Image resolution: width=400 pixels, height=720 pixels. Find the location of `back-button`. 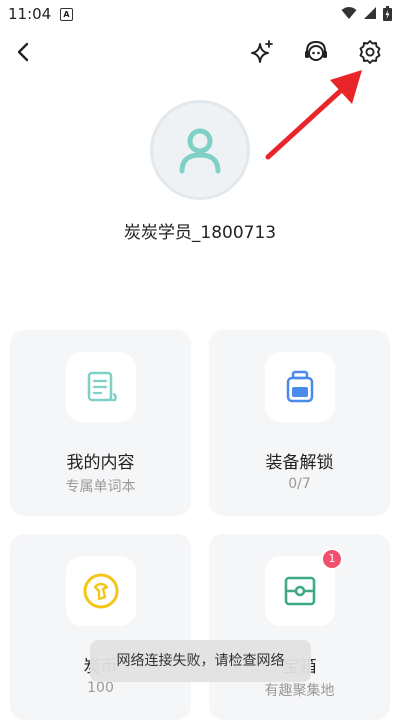

back-button is located at coordinates (24, 52).